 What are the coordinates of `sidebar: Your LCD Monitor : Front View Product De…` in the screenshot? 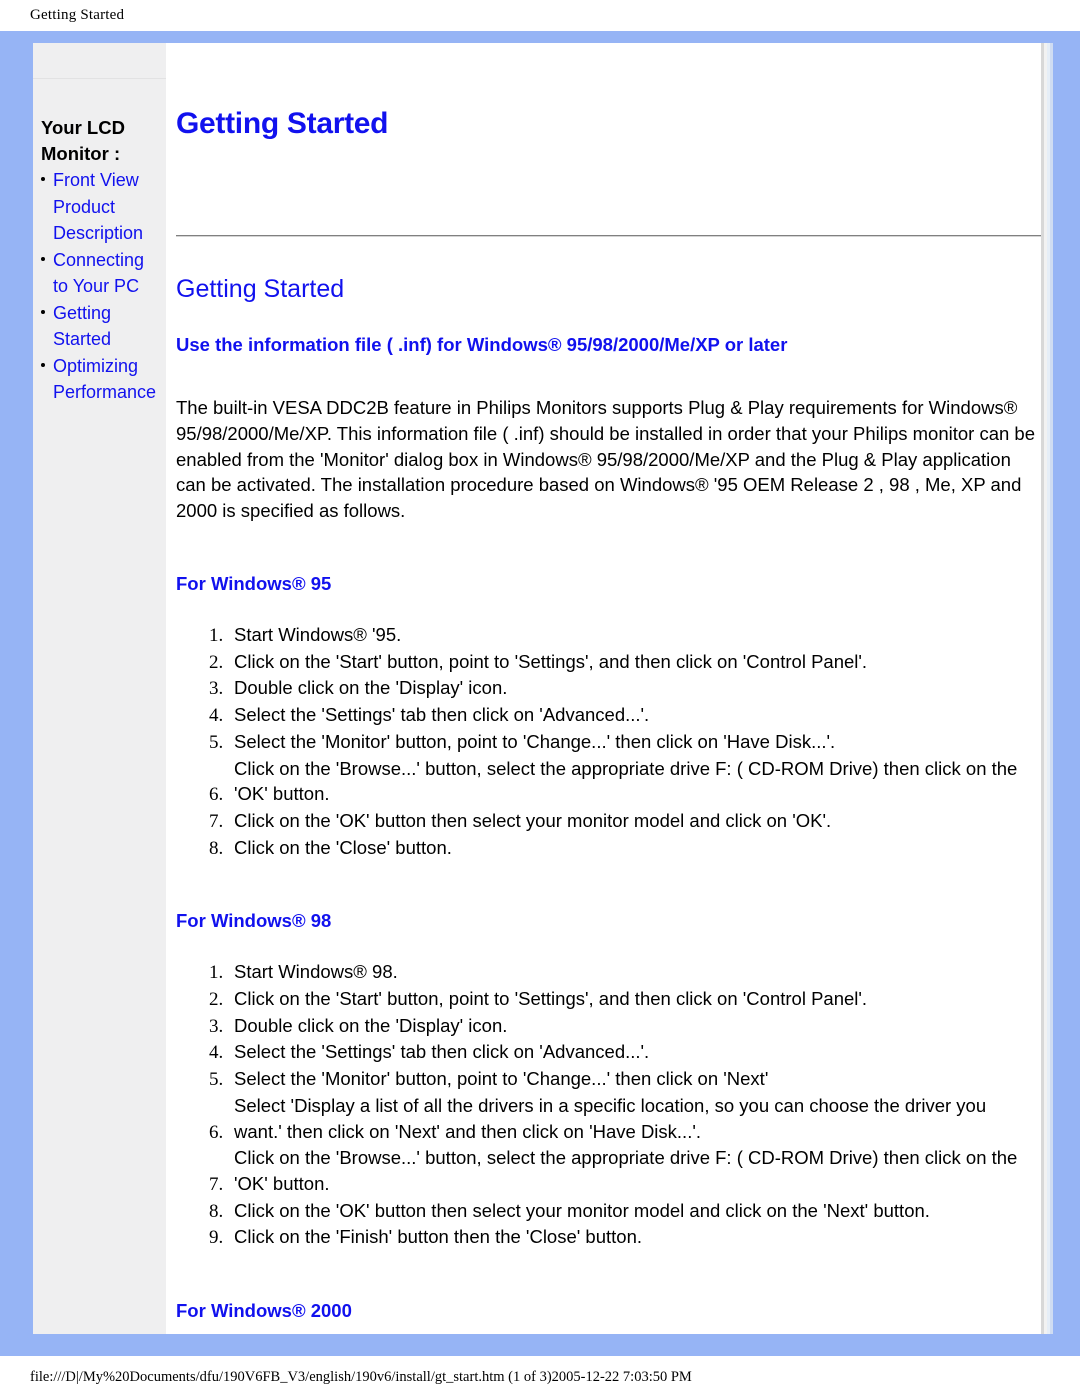 It's located at (99, 688).